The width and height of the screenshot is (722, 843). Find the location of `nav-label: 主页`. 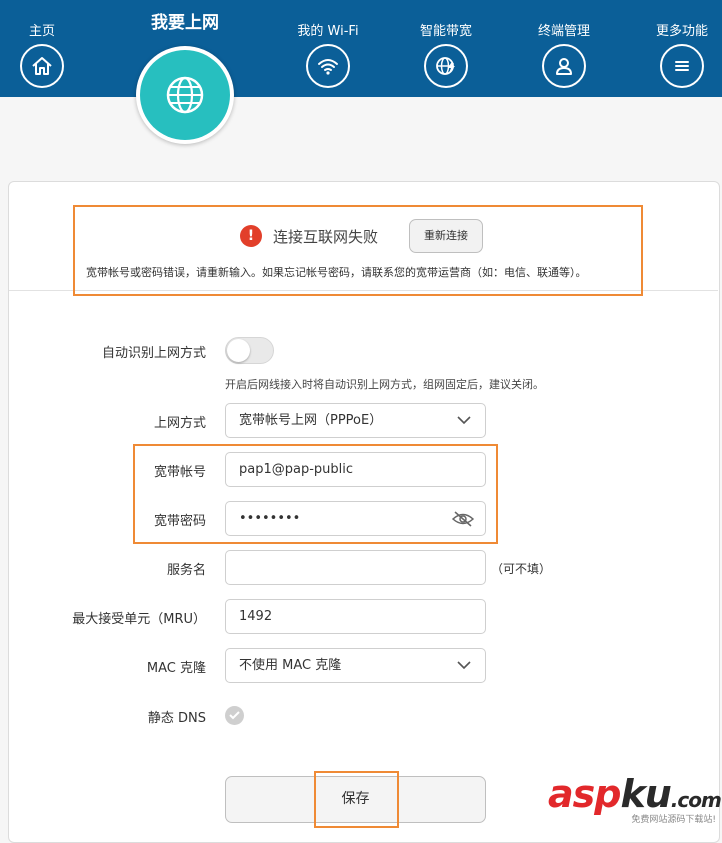

nav-label: 主页 is located at coordinates (41, 31).